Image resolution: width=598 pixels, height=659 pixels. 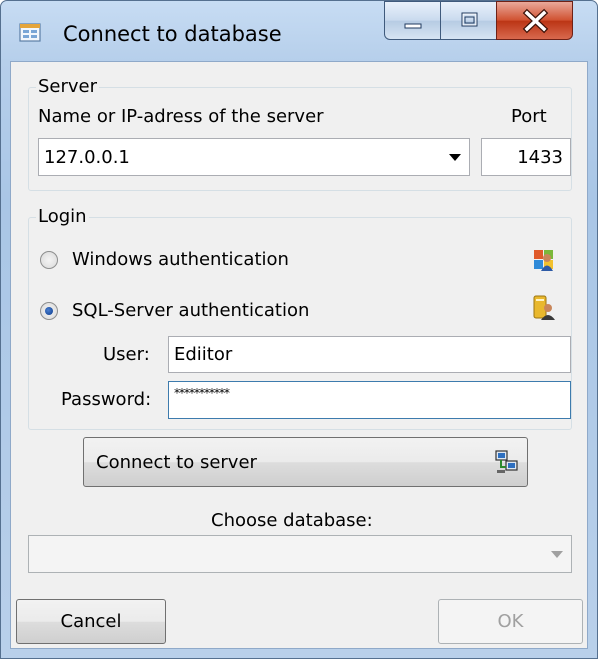 I want to click on sql-auth-radio, so click(x=49, y=311).